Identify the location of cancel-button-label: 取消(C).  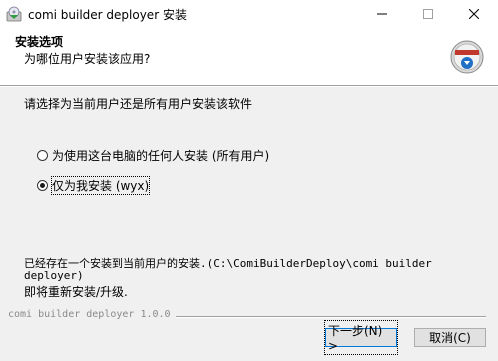
(450, 338).